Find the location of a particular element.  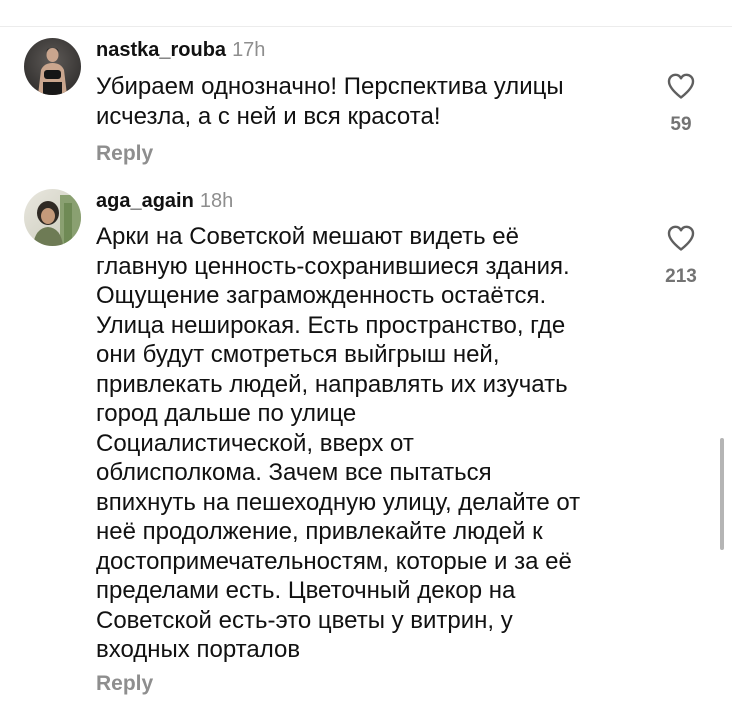

timestamp: 18h is located at coordinates (216, 201).